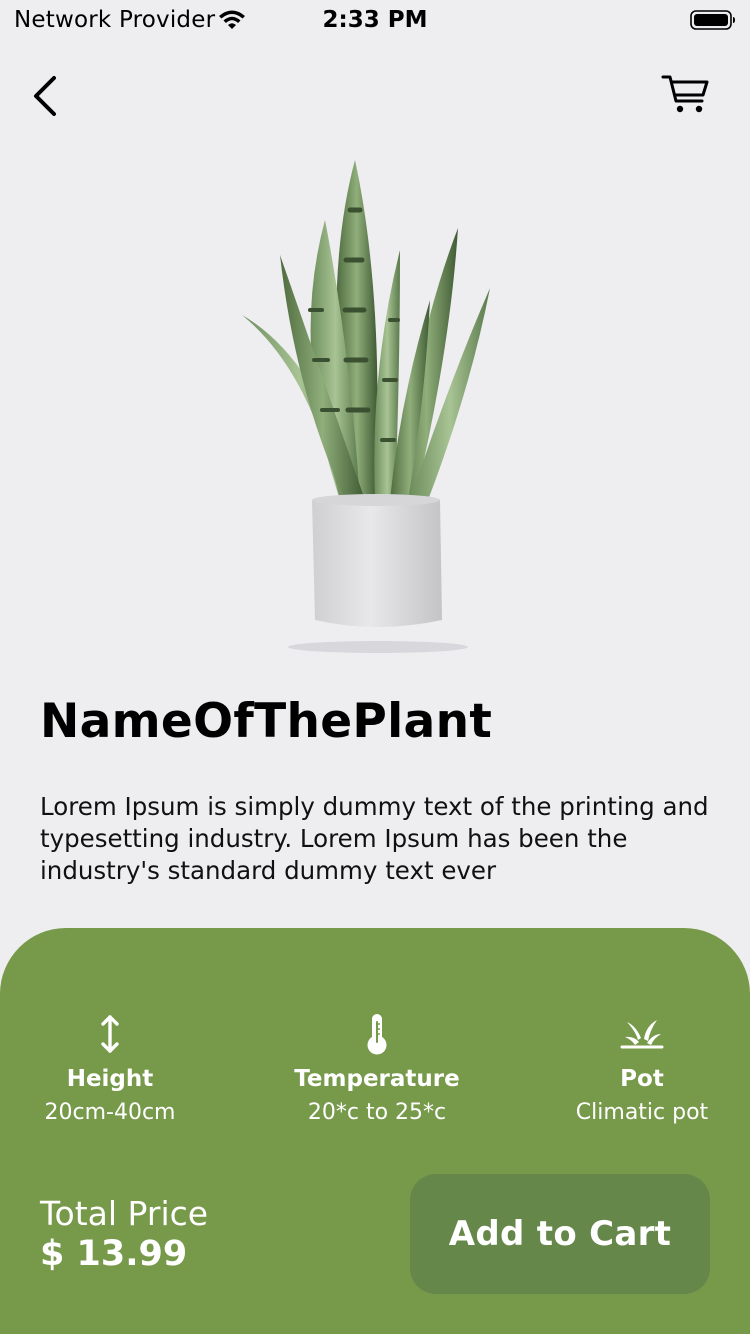 This screenshot has height=1334, width=750. Describe the element at coordinates (377, 1079) in the screenshot. I see `spec-label: Temperature` at that location.